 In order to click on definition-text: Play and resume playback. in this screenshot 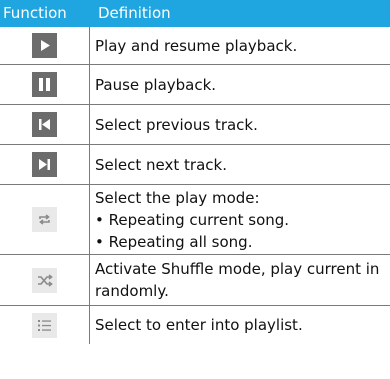, I will do `click(196, 45)`.